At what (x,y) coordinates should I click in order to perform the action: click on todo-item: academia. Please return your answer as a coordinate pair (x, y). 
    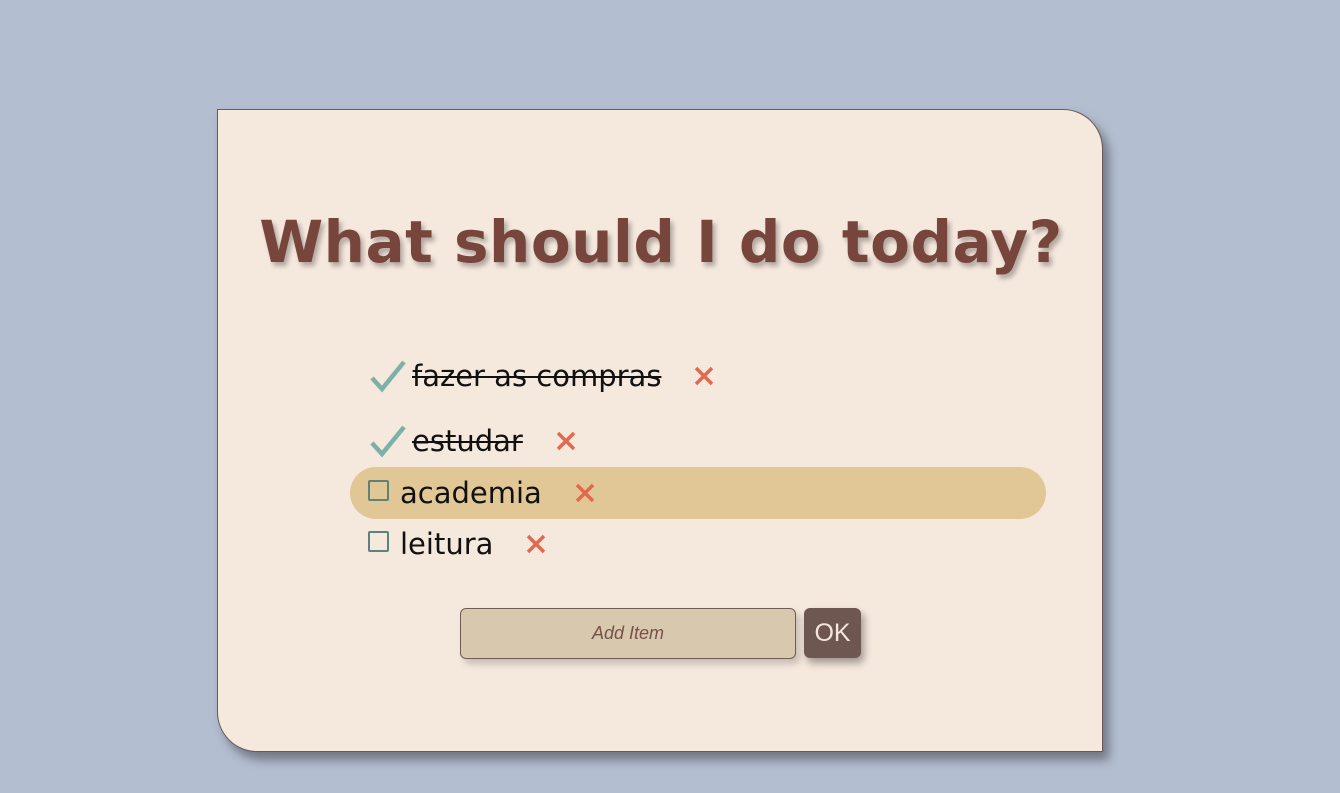
    Looking at the image, I should click on (698, 493).